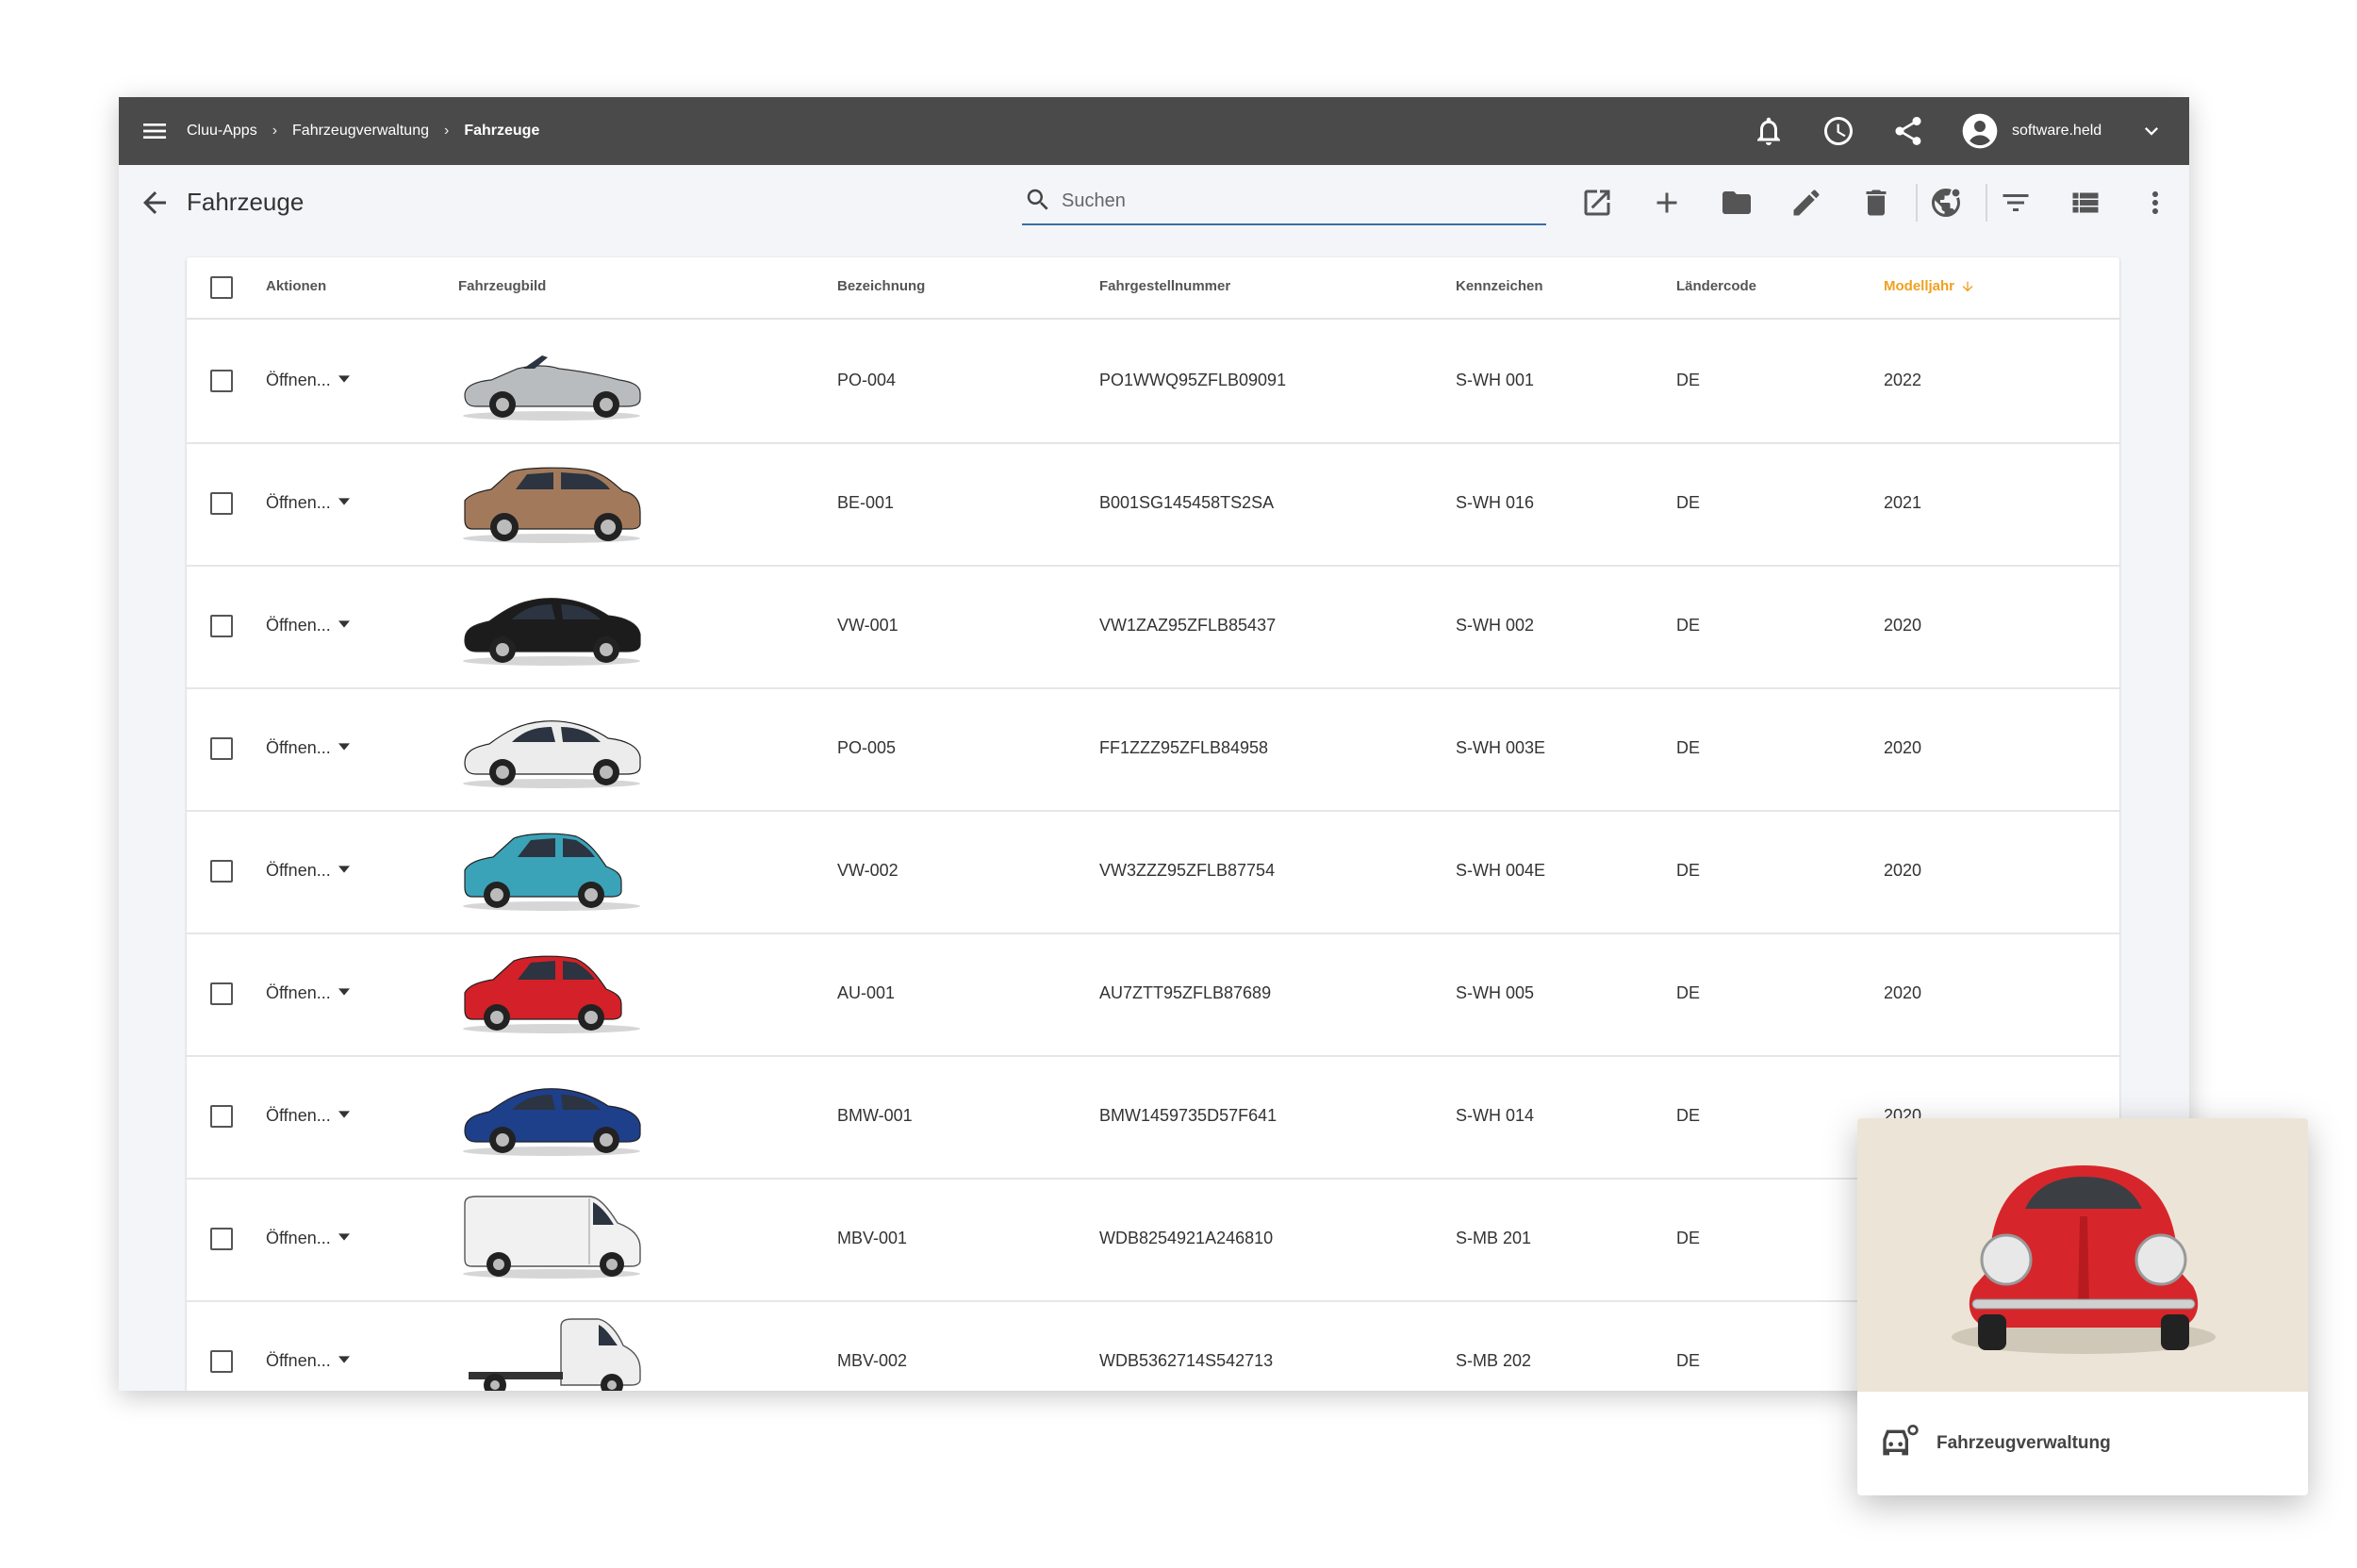 The height and width of the screenshot is (1568, 2357). What do you see at coordinates (1494, 1238) in the screenshot?
I see `cell-kennzeichen: S-MB 201` at bounding box center [1494, 1238].